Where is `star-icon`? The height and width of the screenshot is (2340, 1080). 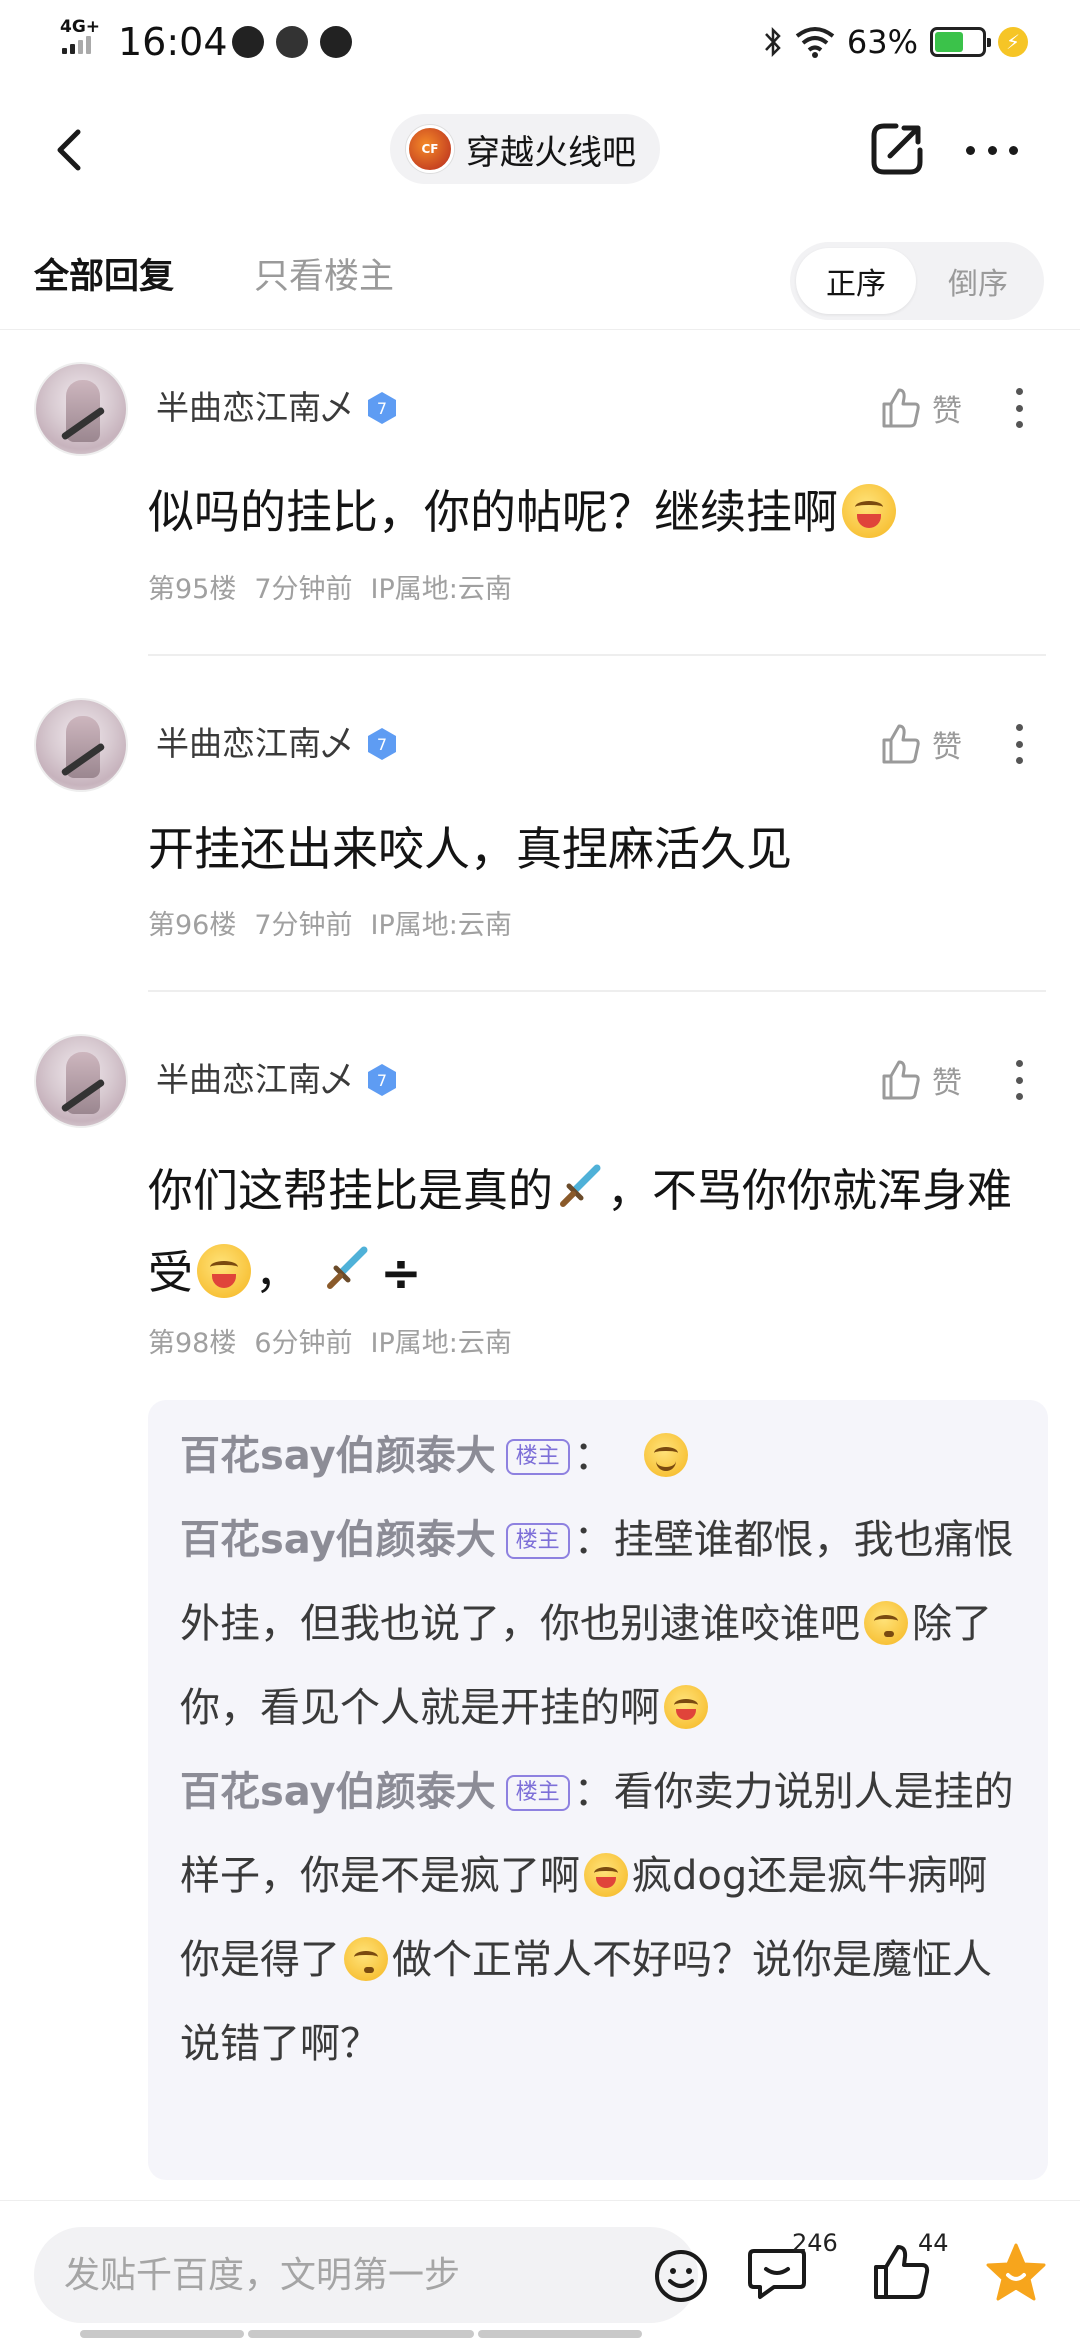 star-icon is located at coordinates (1016, 2273).